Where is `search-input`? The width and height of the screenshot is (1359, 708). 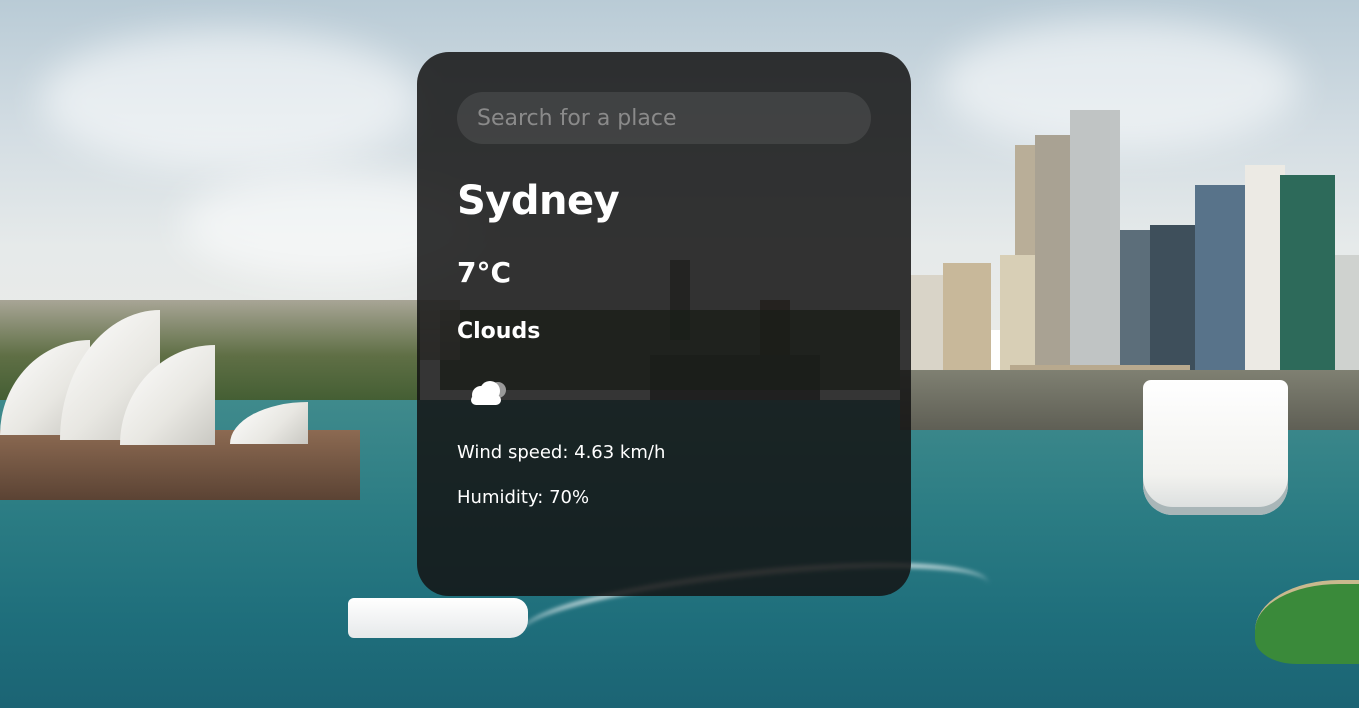
search-input is located at coordinates (664, 118).